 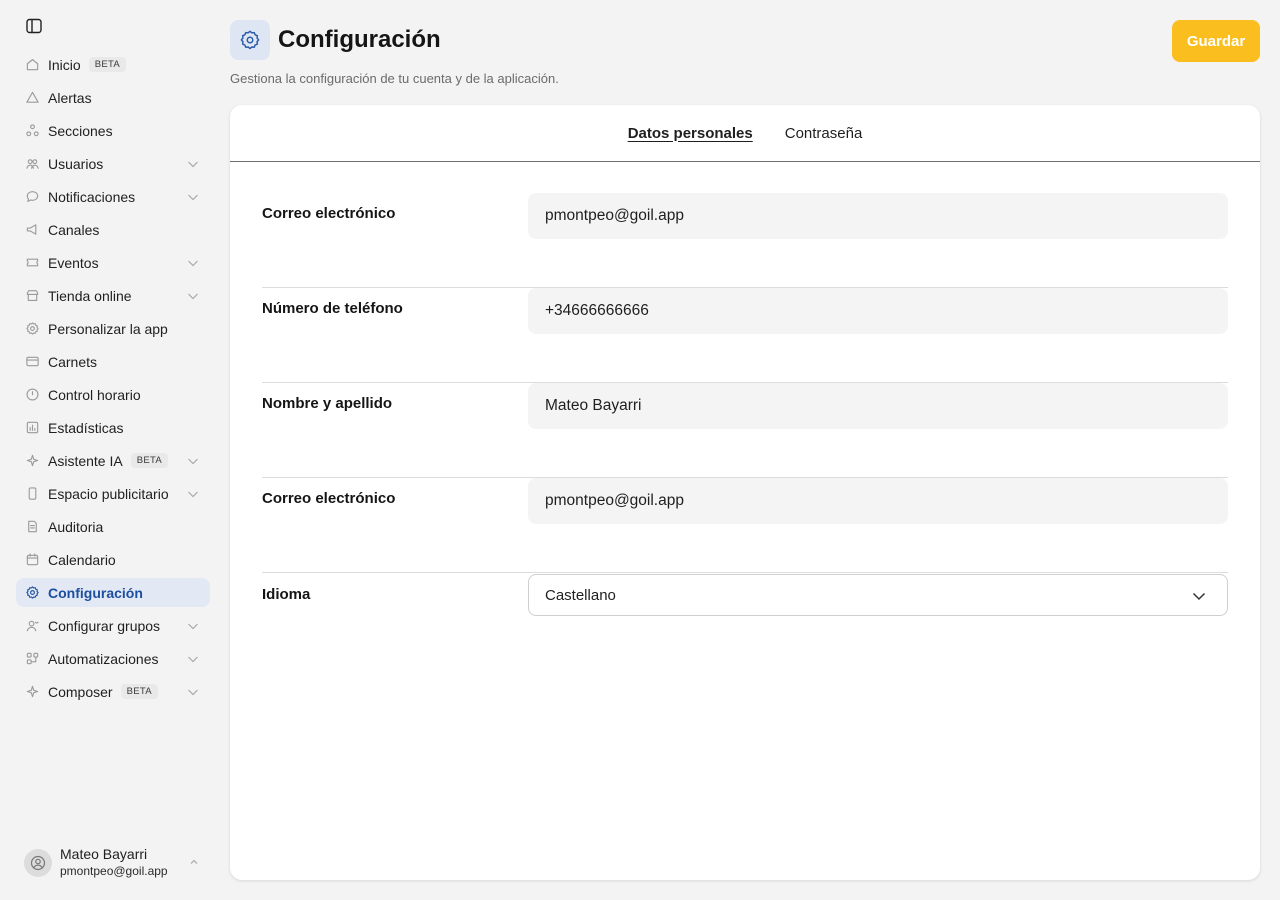 What do you see at coordinates (32, 197) in the screenshot?
I see `chat-bubble-icon` at bounding box center [32, 197].